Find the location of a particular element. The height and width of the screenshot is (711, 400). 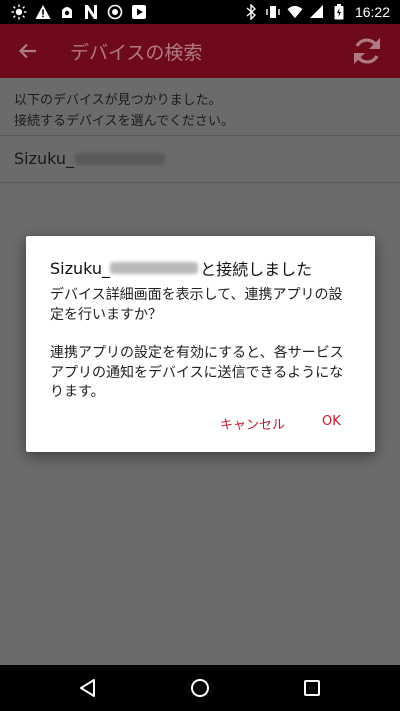

dialog-title: Sizuku_ と接続しました is located at coordinates (181, 268).